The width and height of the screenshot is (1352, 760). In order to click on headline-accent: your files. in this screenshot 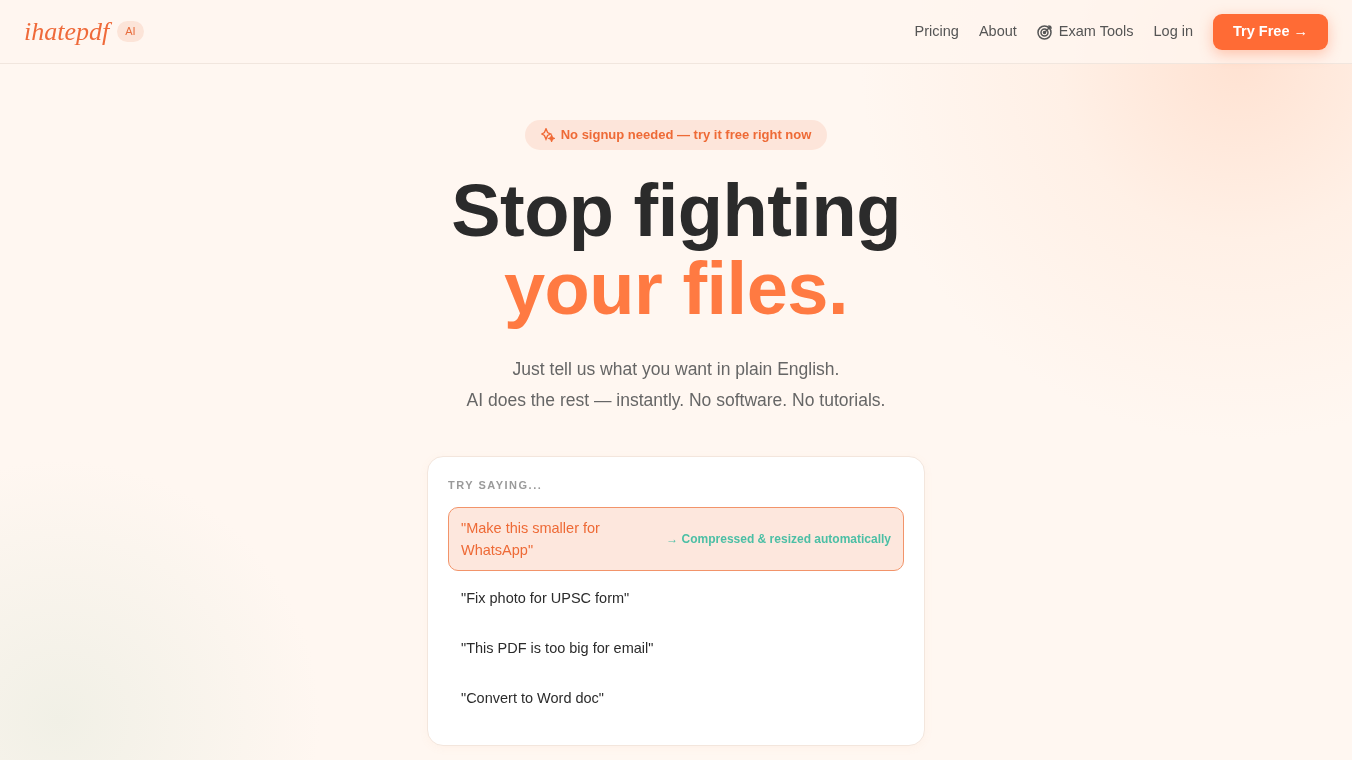, I will do `click(676, 289)`.